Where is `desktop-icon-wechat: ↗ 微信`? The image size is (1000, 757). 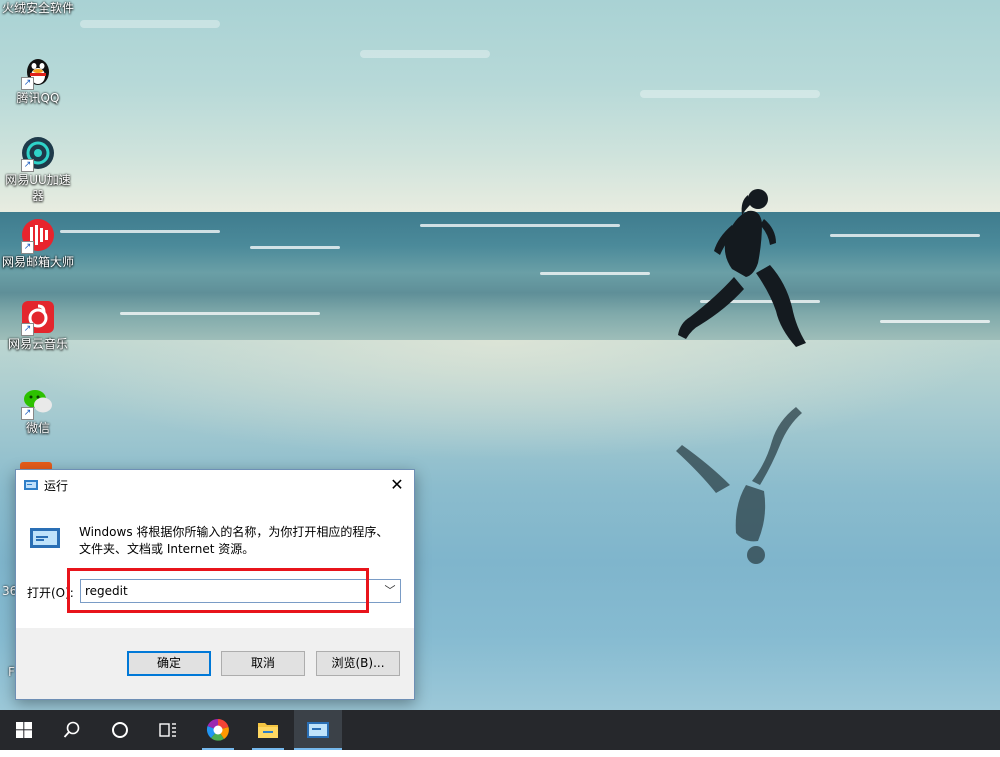
desktop-icon-wechat: ↗ 微信 is located at coordinates (38, 410).